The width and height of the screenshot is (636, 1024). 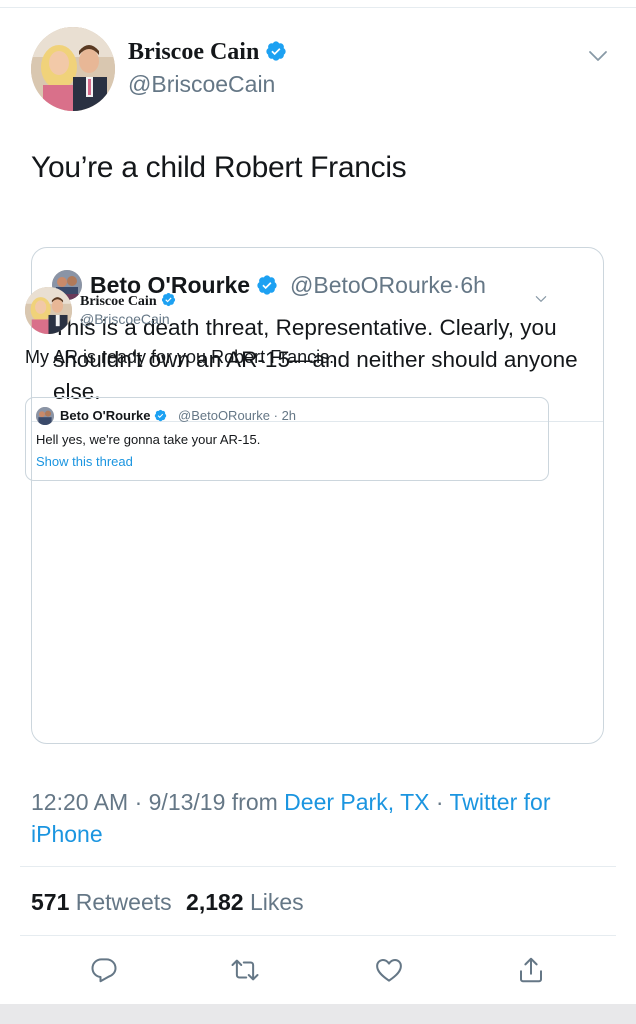 I want to click on engagement-stats: 571 Retweets 2,182 Likes, so click(x=167, y=902).